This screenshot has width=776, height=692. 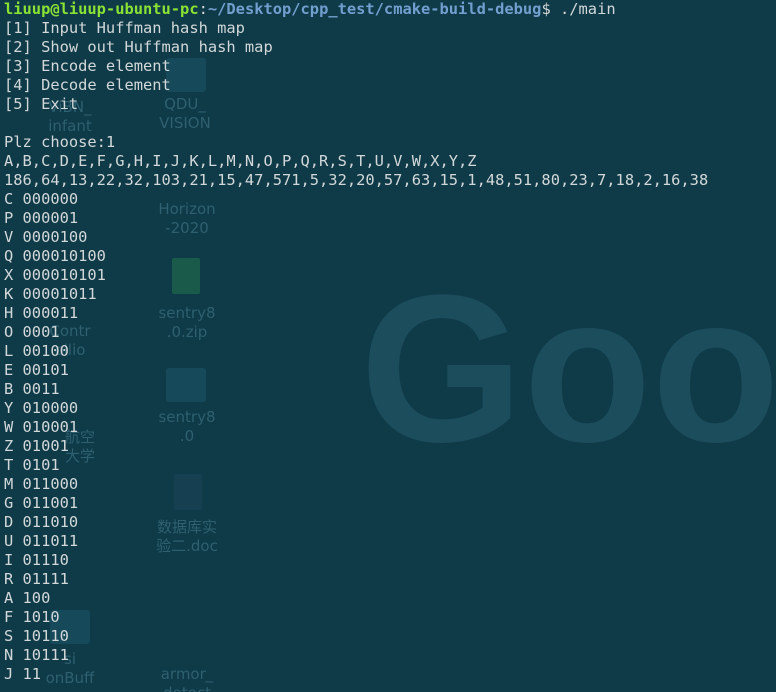 I want to click on code-row: X 000010101, so click(x=55, y=275).